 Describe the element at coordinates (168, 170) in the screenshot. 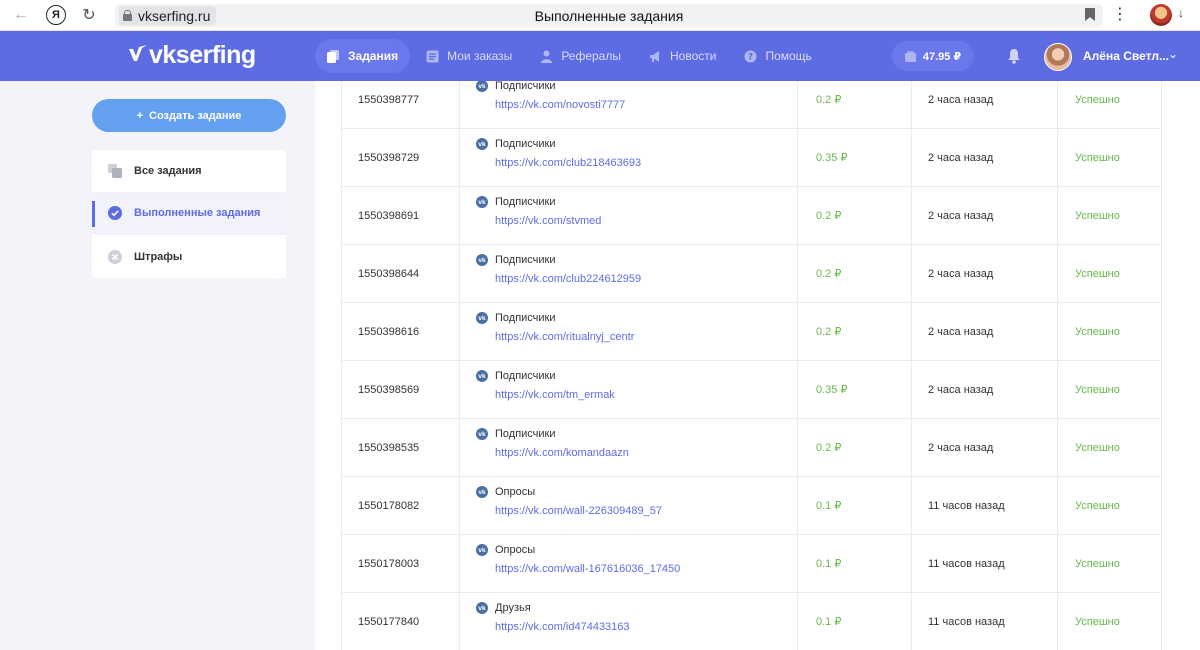

I see `sidebar-item-label: Все задания` at that location.